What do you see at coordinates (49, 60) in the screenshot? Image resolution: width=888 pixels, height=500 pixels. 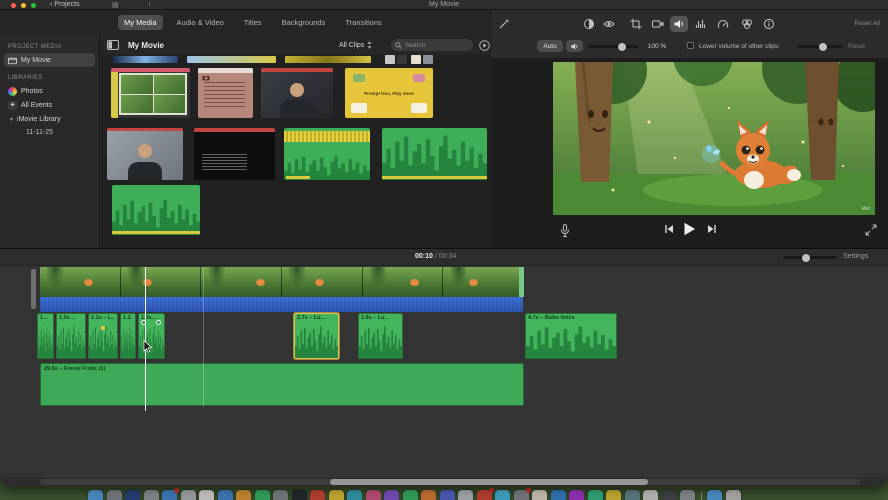 I see `sidebar-item-my-movie: My Movie` at bounding box center [49, 60].